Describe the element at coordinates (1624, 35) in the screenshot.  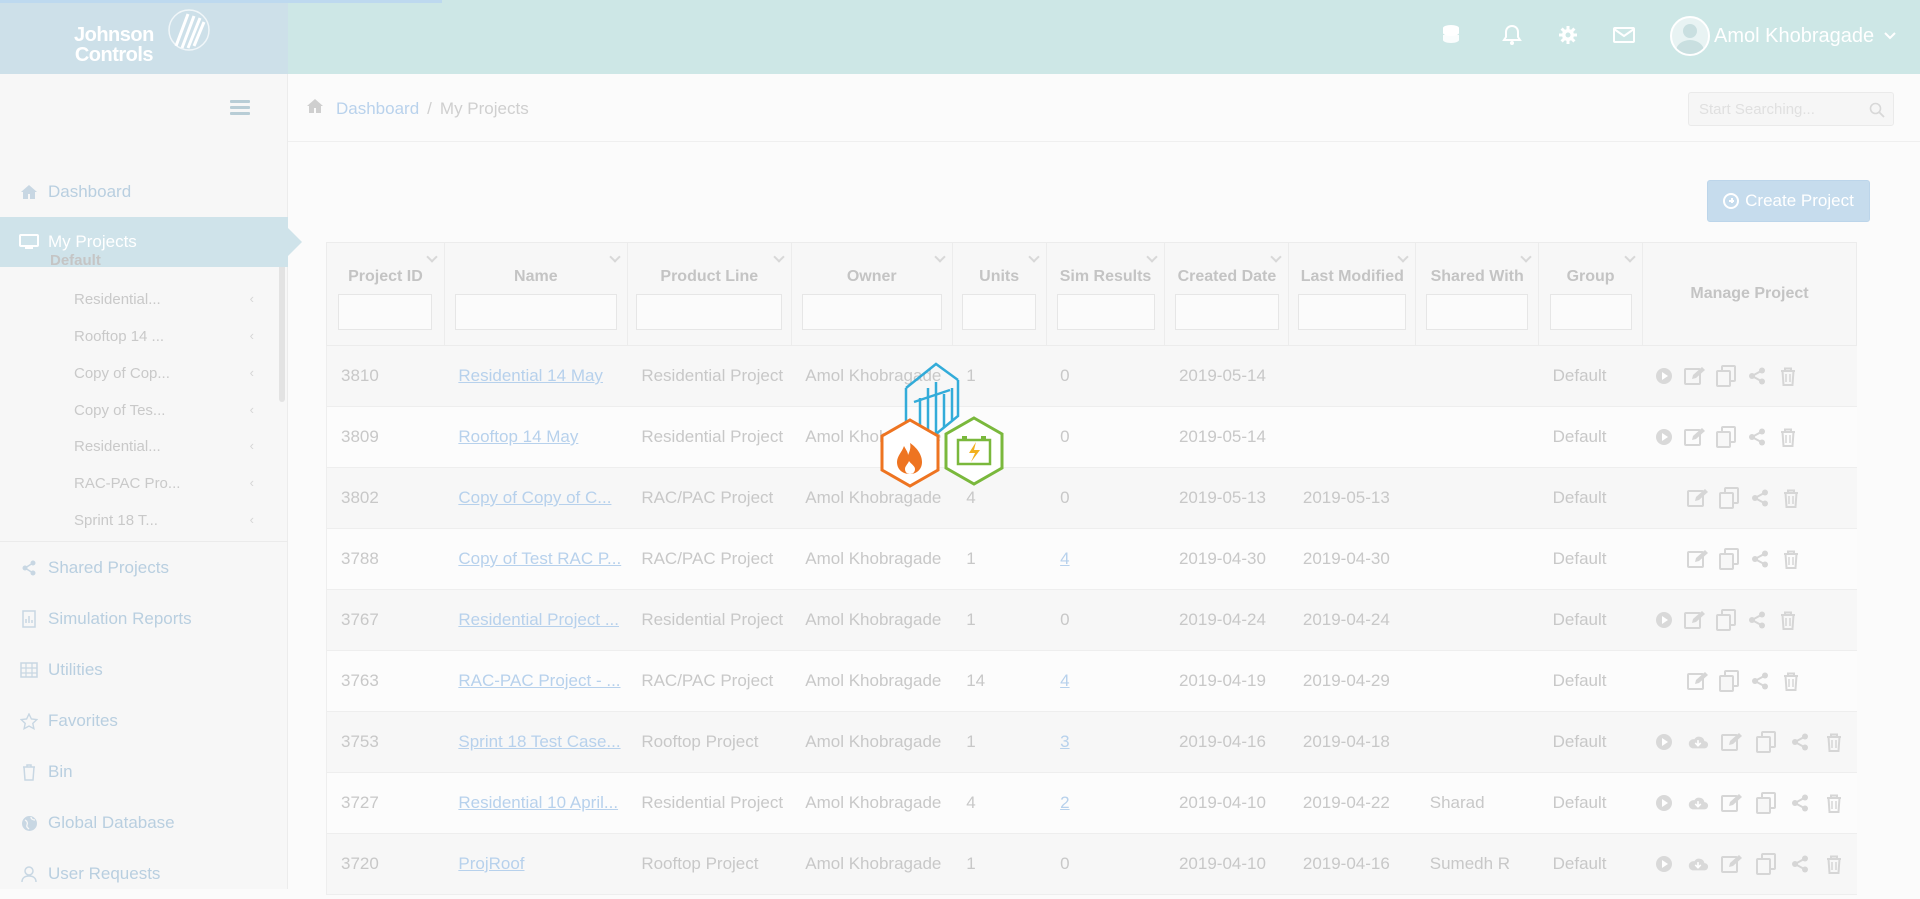
I see `envelope-icon` at that location.